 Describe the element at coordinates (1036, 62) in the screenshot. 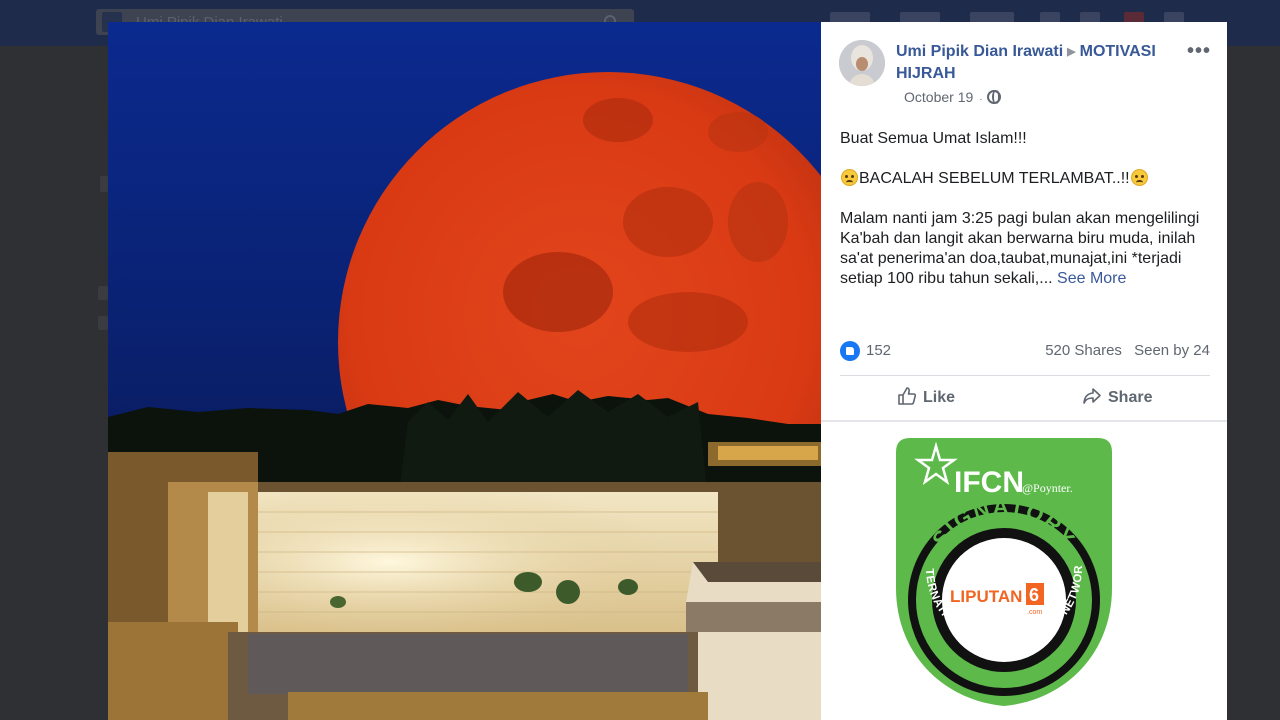

I see `post-header: Umi Pipik Dian Irawati ▶ MOTIVASI HIJRAH` at that location.